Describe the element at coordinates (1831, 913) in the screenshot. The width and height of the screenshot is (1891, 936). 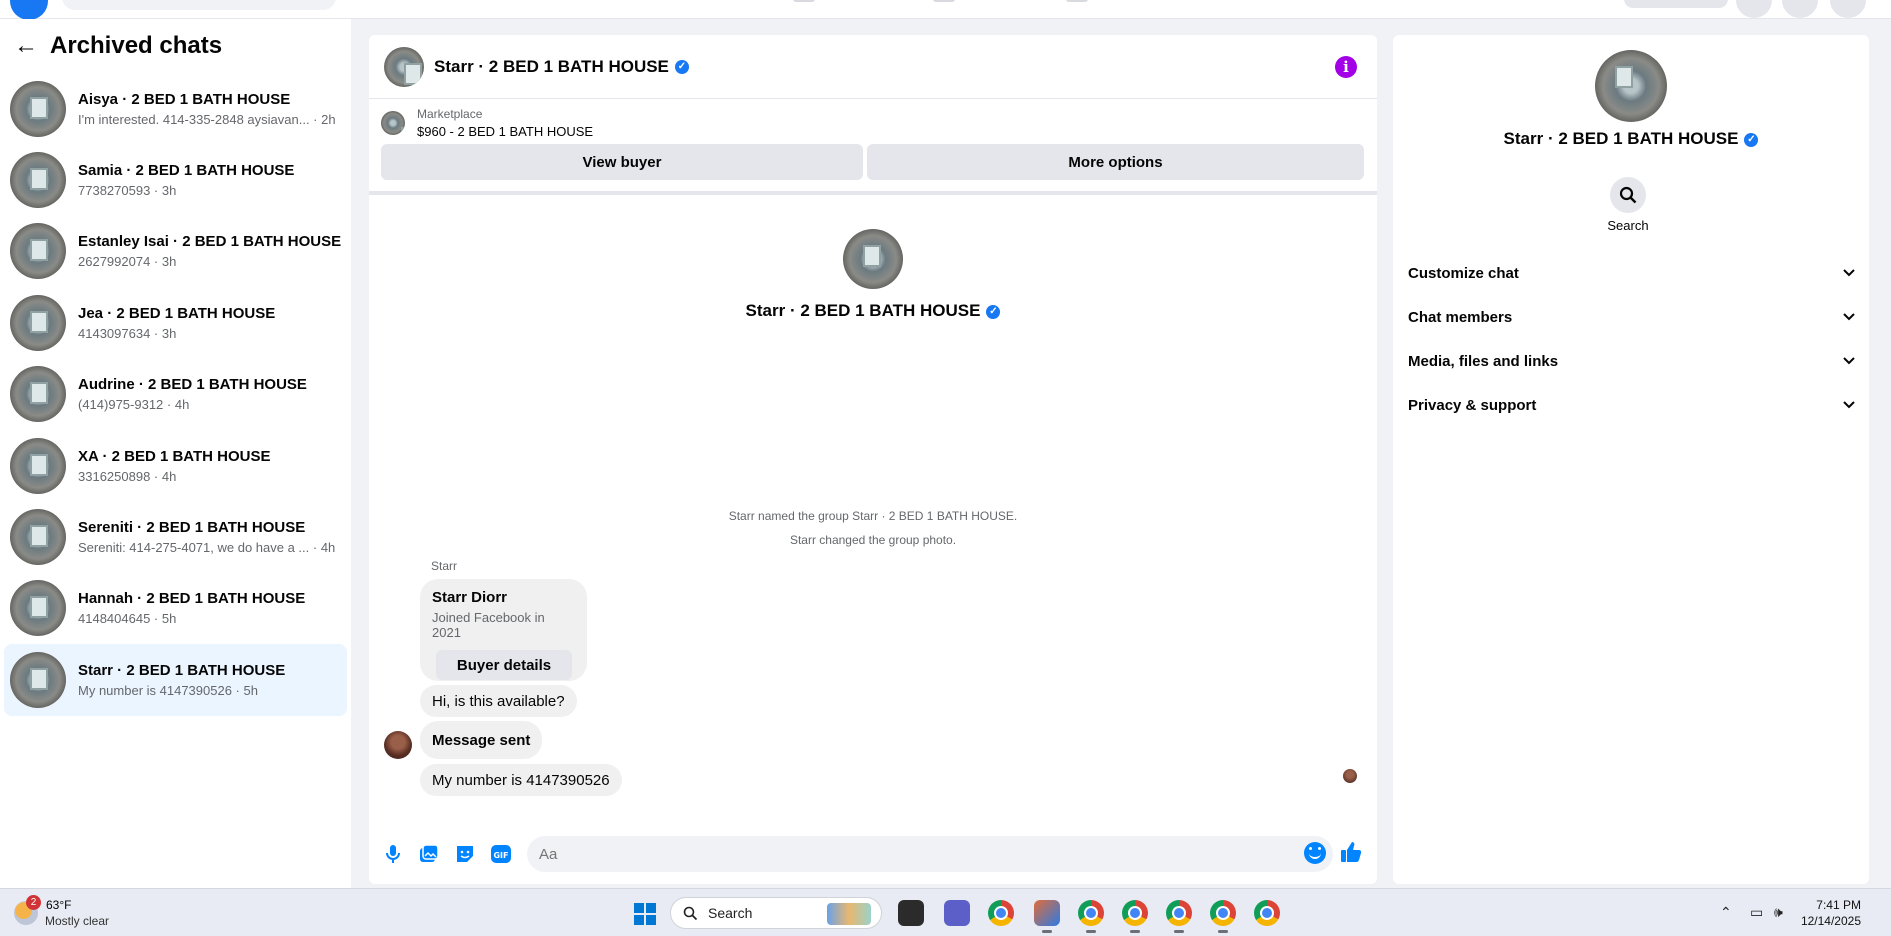
I see `system-clock: 7:41 PM 12/14/2025` at that location.